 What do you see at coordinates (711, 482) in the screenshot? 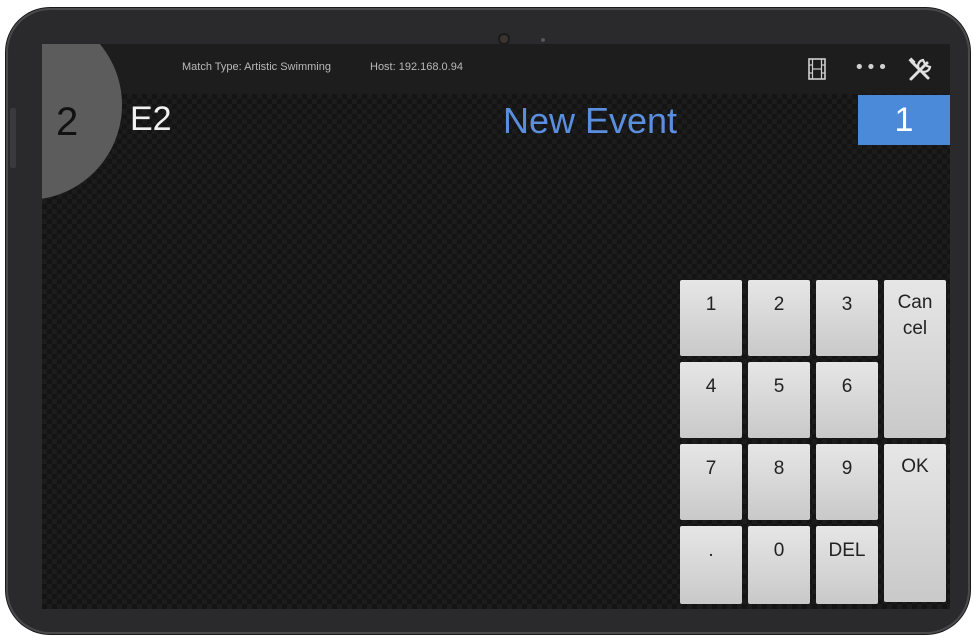
I see `key-7: 7` at bounding box center [711, 482].